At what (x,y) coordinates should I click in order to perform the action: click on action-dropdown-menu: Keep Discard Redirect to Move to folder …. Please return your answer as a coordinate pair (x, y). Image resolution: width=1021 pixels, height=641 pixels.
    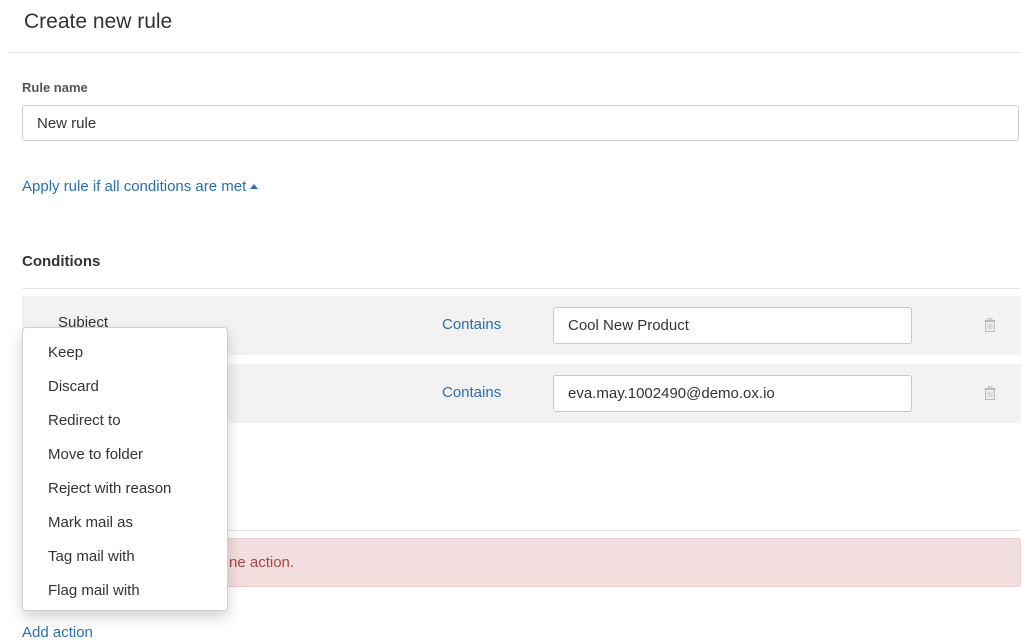
    Looking at the image, I should click on (125, 469).